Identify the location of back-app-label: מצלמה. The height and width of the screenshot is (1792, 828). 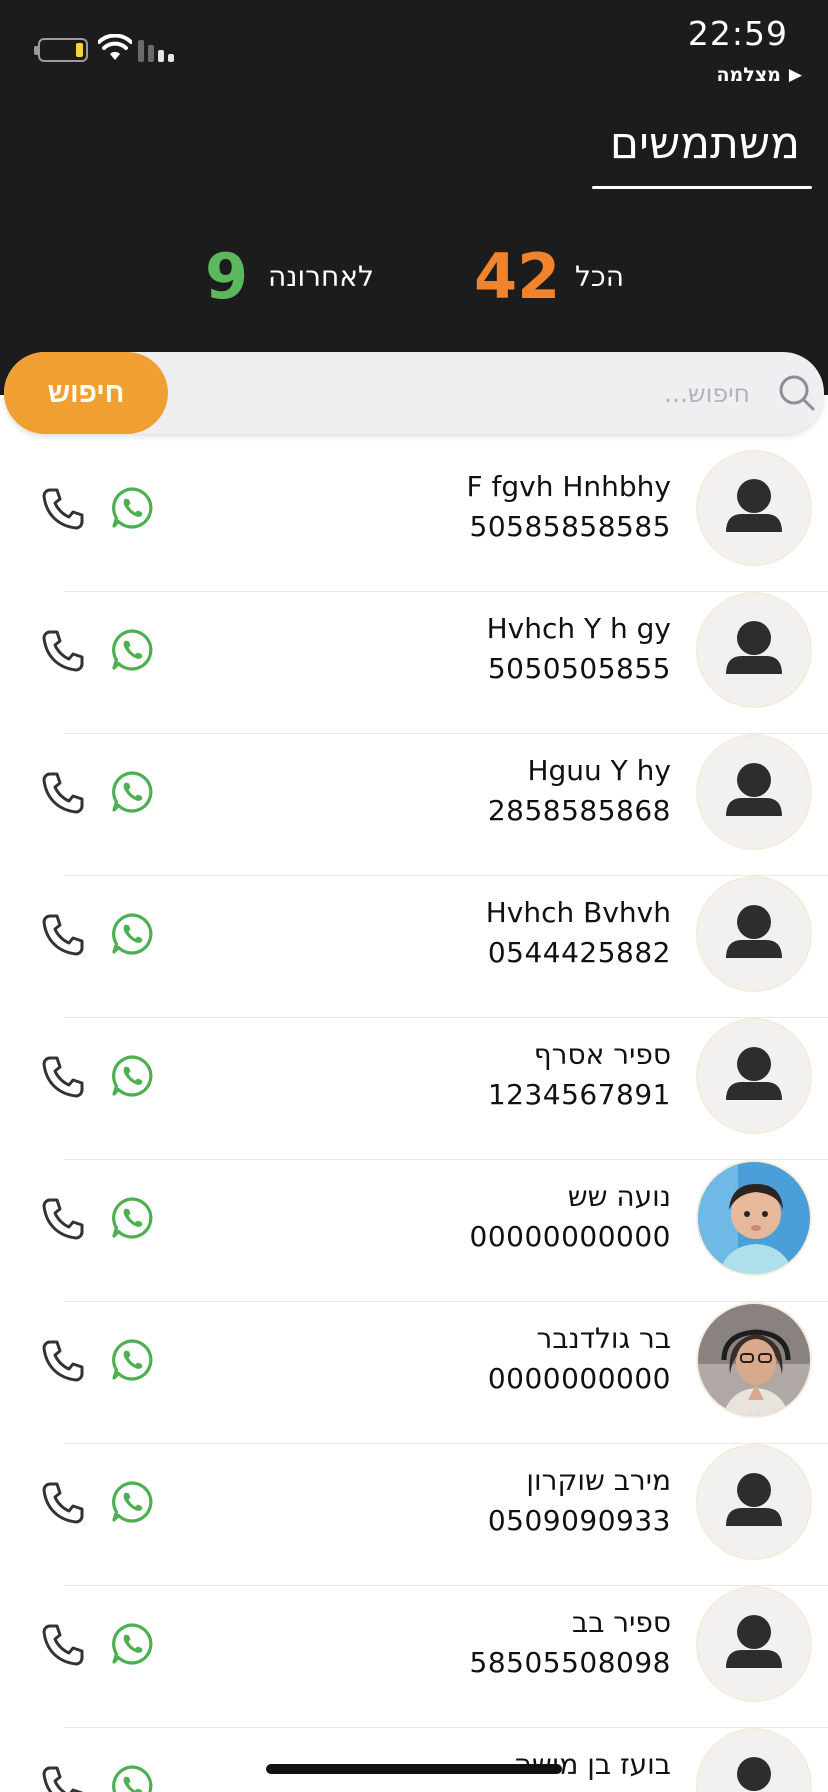
(748, 75).